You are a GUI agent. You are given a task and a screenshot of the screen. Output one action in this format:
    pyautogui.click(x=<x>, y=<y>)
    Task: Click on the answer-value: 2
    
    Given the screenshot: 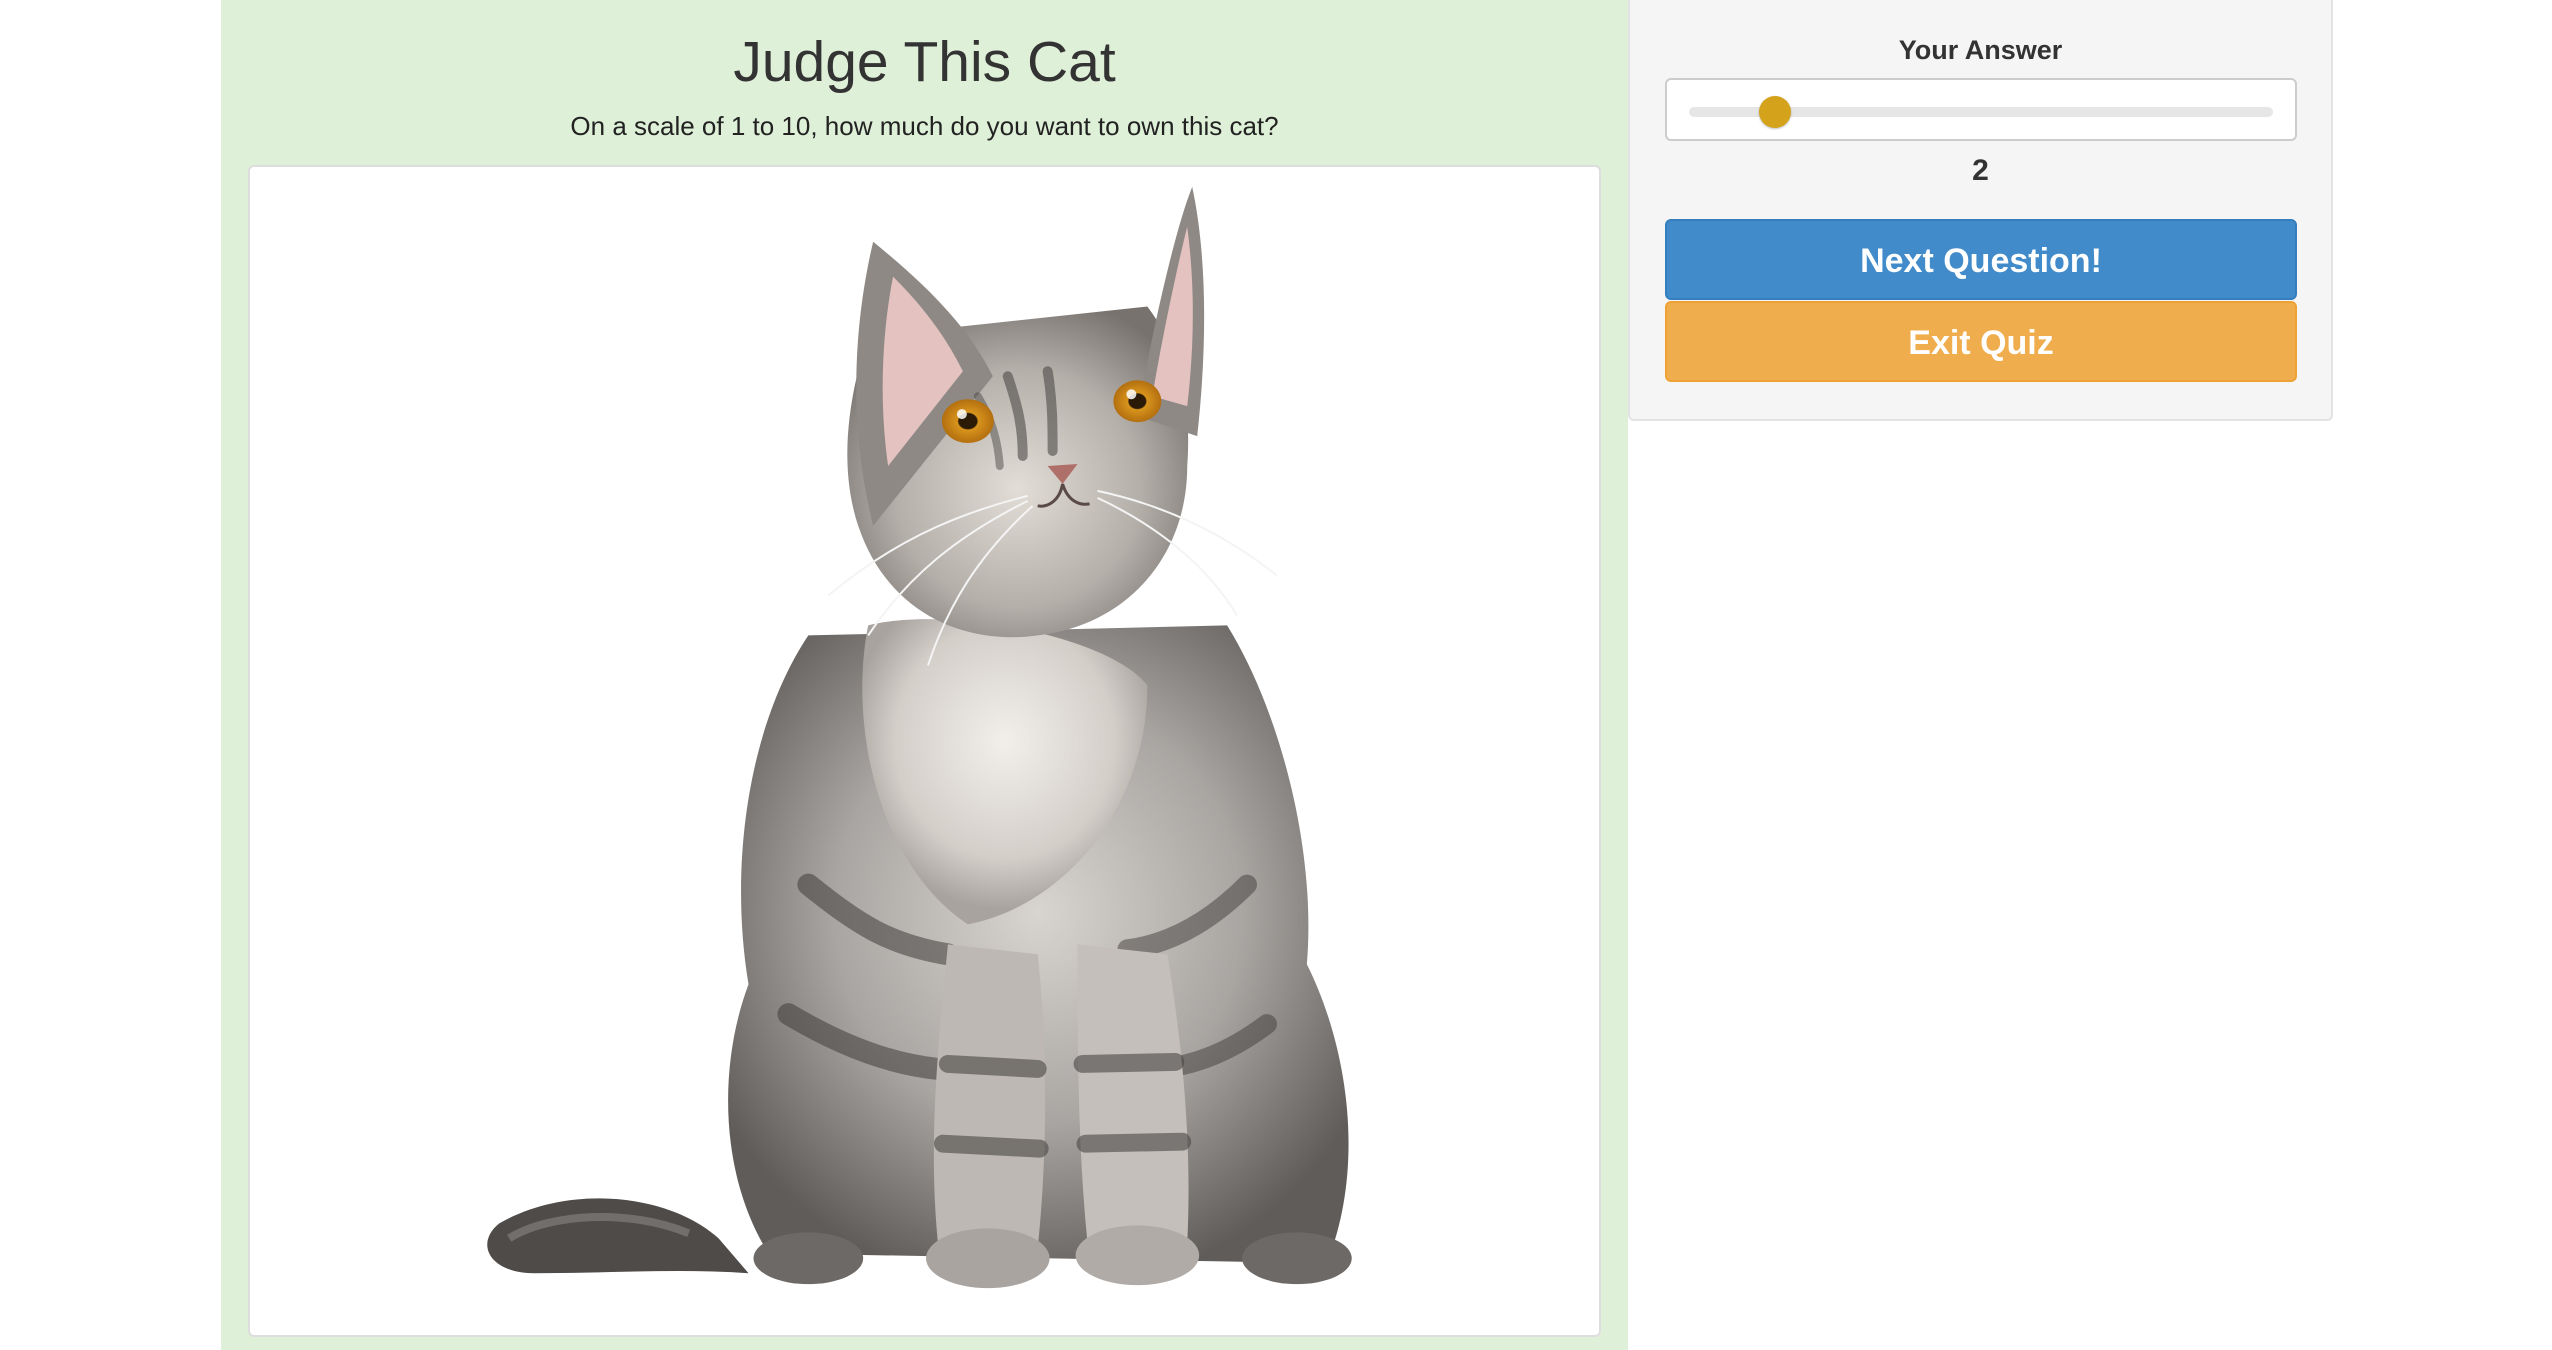 What is the action you would take?
    pyautogui.click(x=1980, y=170)
    